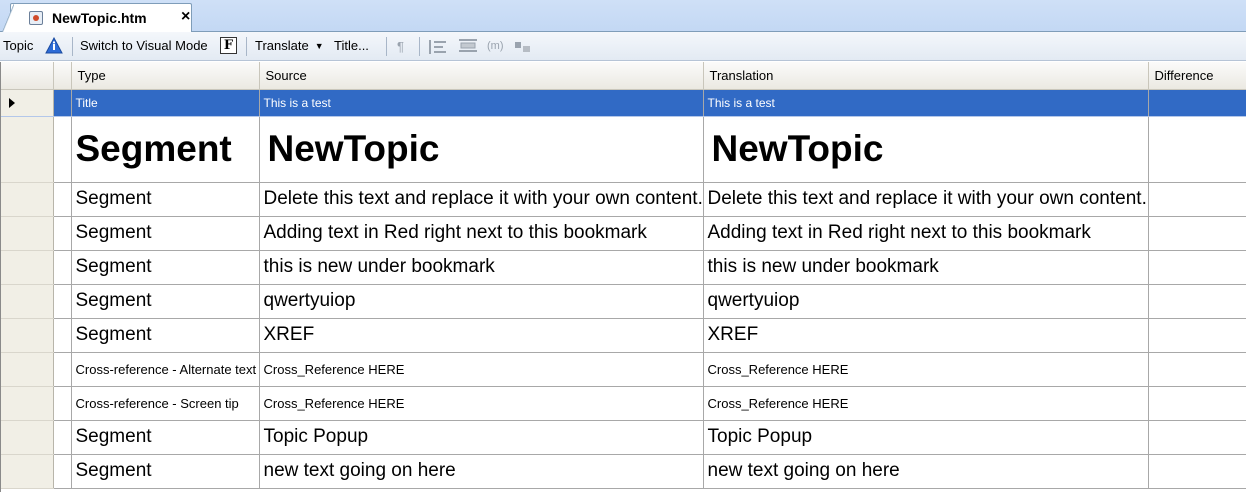 Image resolution: width=1246 pixels, height=492 pixels. I want to click on table-row: Segment NewTopic NewTopic, so click(623, 149).